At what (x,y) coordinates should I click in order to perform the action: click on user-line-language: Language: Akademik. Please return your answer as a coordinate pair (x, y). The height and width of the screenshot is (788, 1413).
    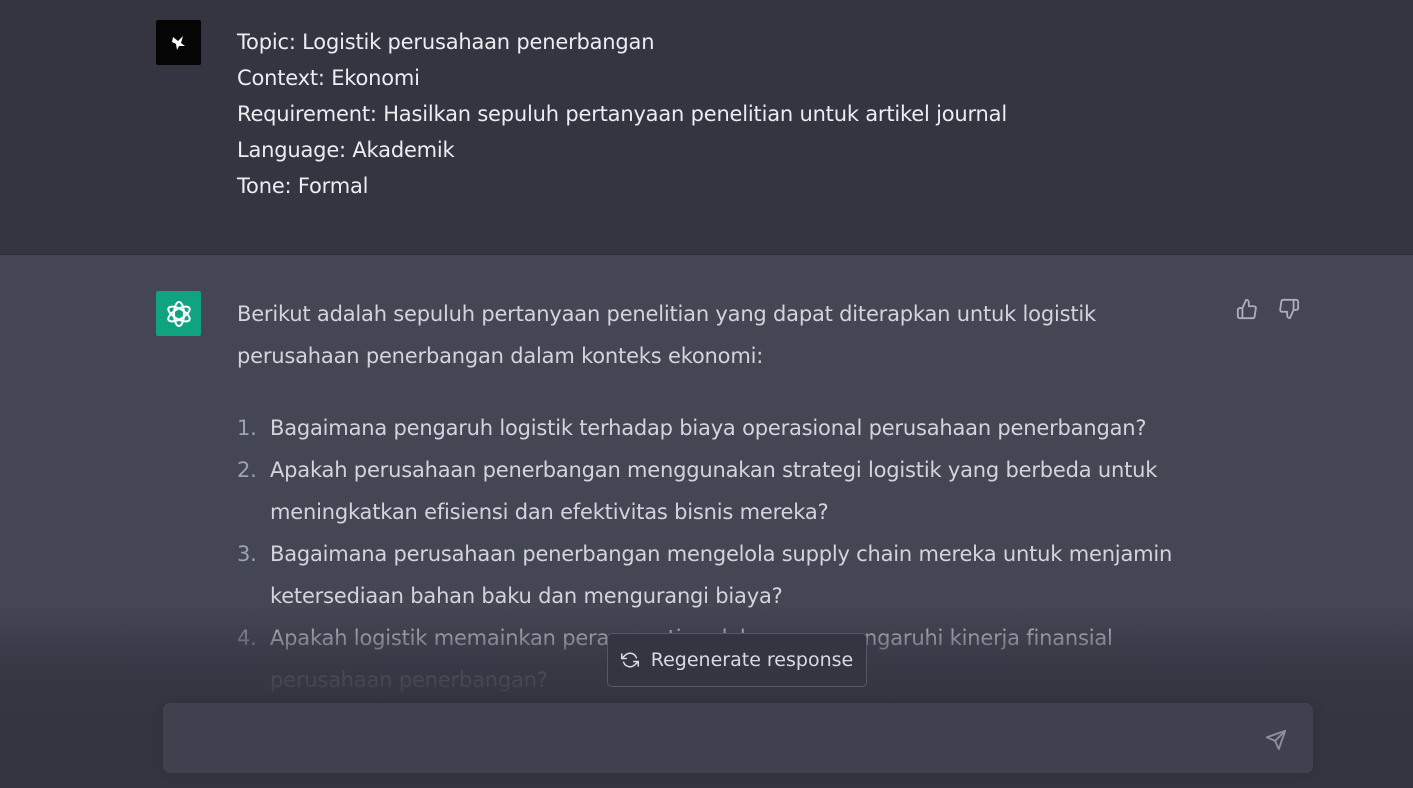
    Looking at the image, I should click on (346, 150).